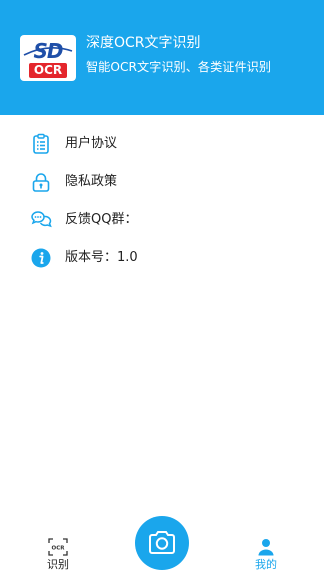 The height and width of the screenshot is (576, 324). I want to click on camera-icon, so click(162, 542).